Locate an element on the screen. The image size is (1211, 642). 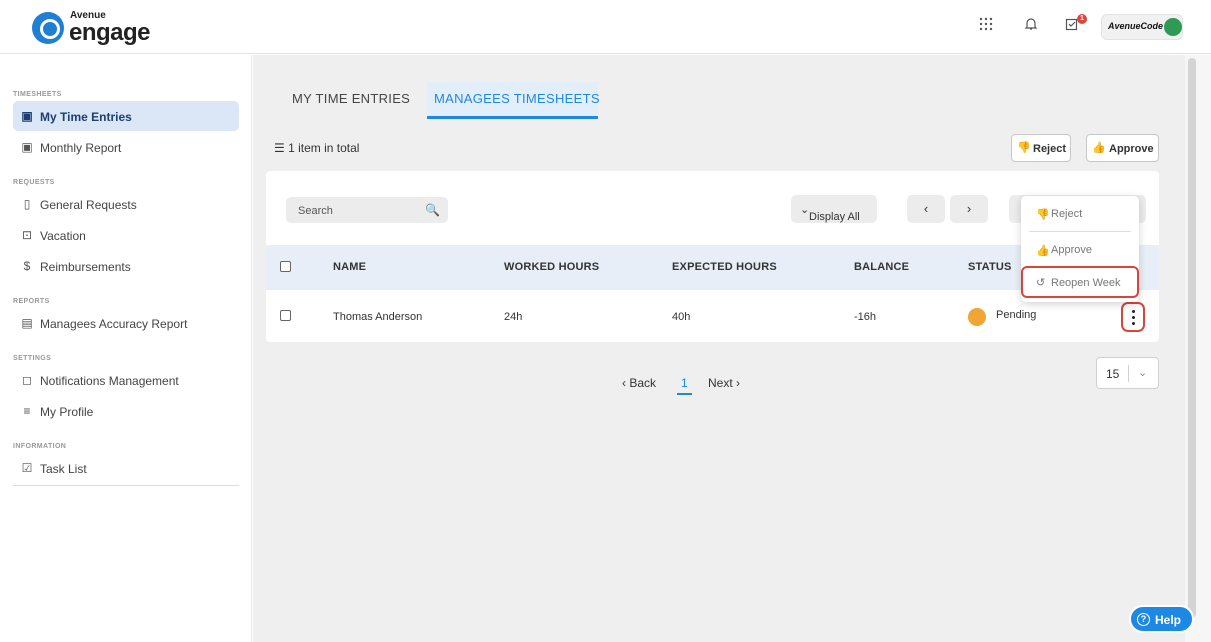
approve-button: 👍 Approve is located at coordinates (1122, 148).